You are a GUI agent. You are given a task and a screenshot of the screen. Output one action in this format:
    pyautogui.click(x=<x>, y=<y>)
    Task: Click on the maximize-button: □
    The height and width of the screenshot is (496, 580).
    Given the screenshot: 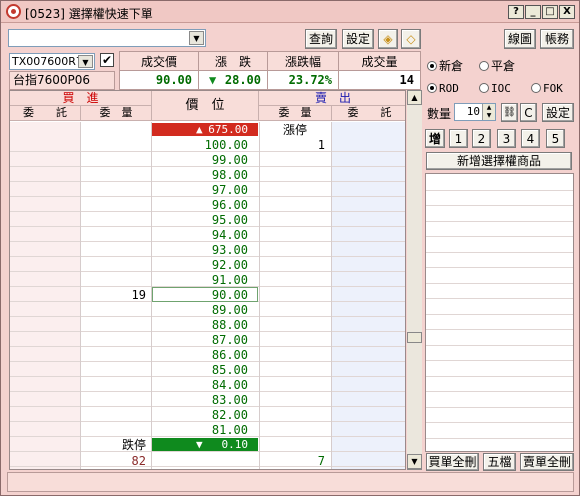 What is the action you would take?
    pyautogui.click(x=550, y=12)
    